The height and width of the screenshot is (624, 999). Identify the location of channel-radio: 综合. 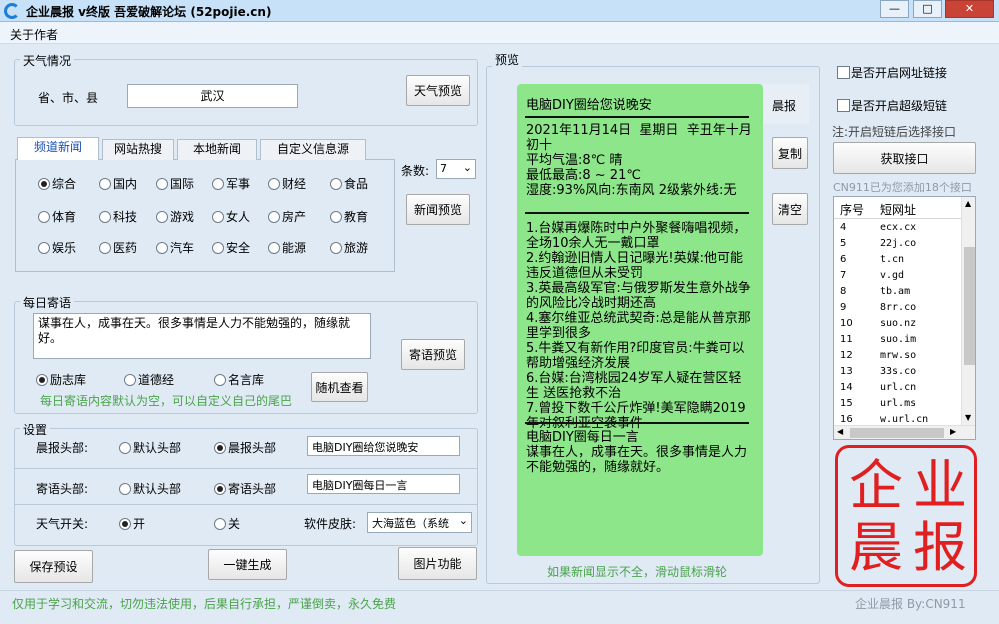
(57, 183).